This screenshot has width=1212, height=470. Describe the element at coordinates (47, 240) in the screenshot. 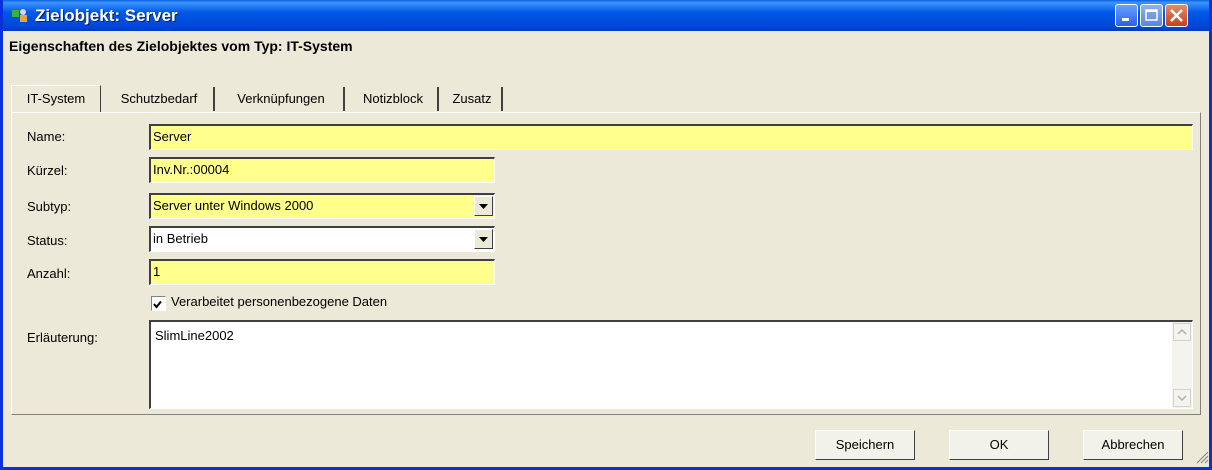

I see `status-label: Status:` at that location.